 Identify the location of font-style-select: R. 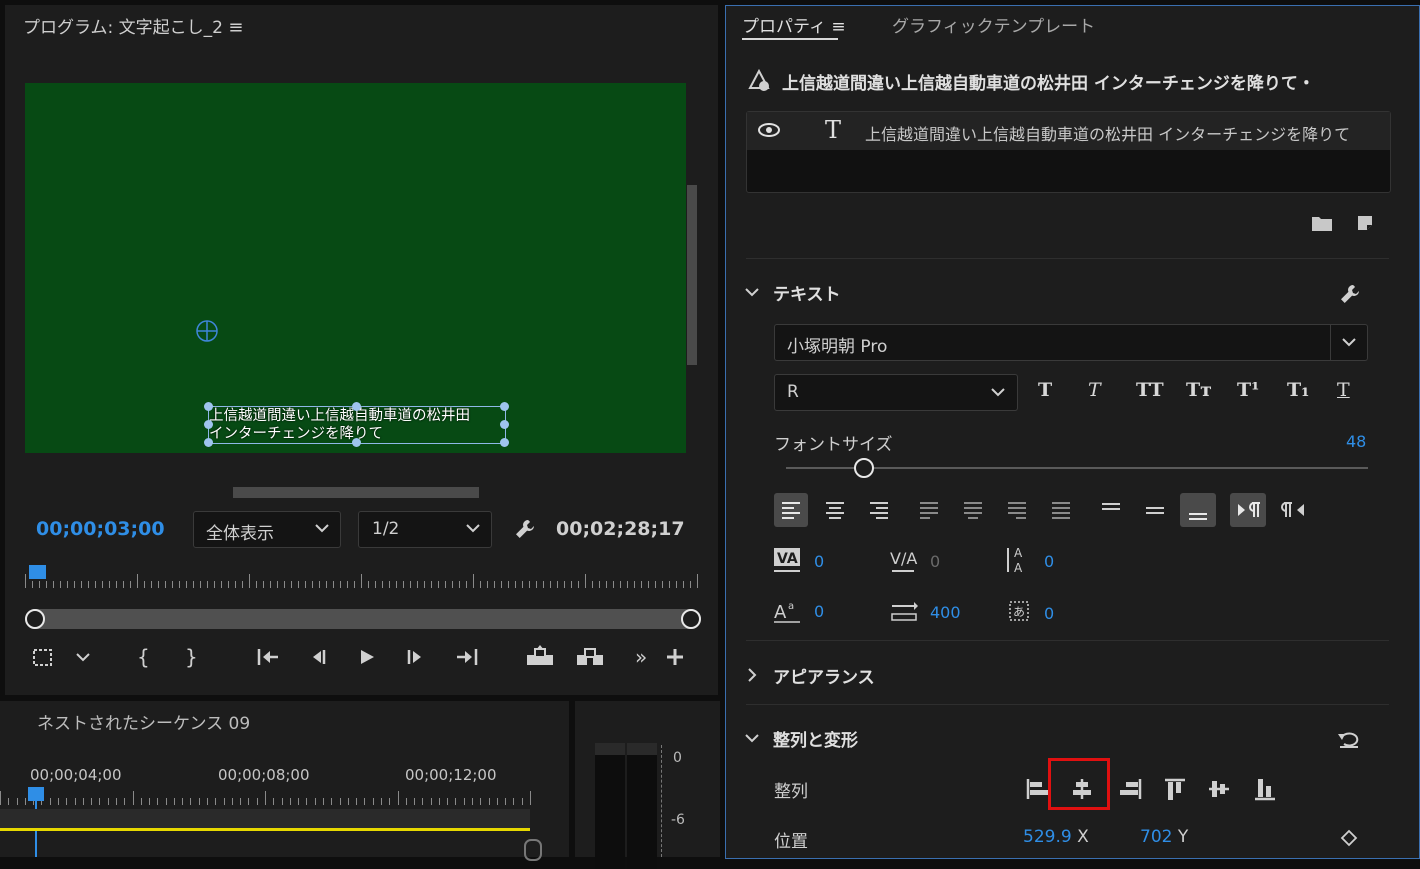
(896, 392).